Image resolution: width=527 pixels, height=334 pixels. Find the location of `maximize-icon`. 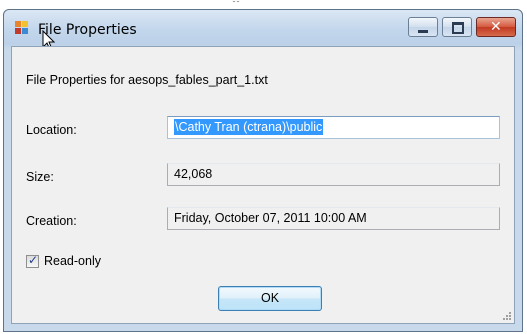

maximize-icon is located at coordinates (458, 28).